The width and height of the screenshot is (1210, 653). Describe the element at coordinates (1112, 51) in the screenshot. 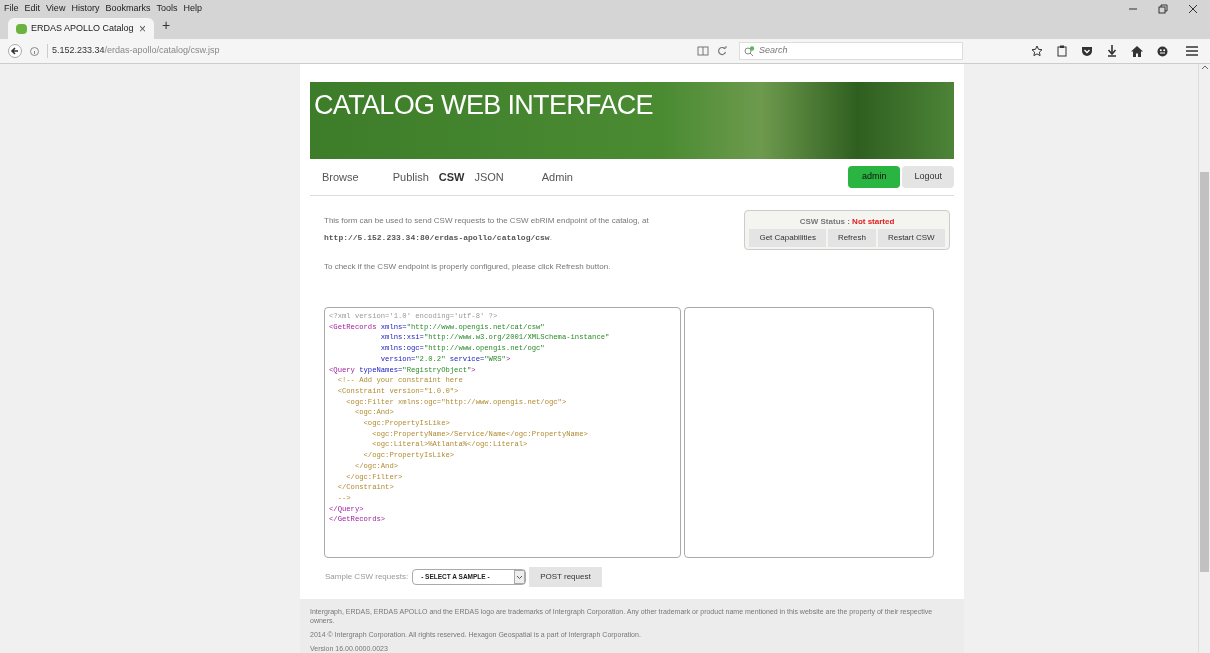

I see `download-icon` at that location.